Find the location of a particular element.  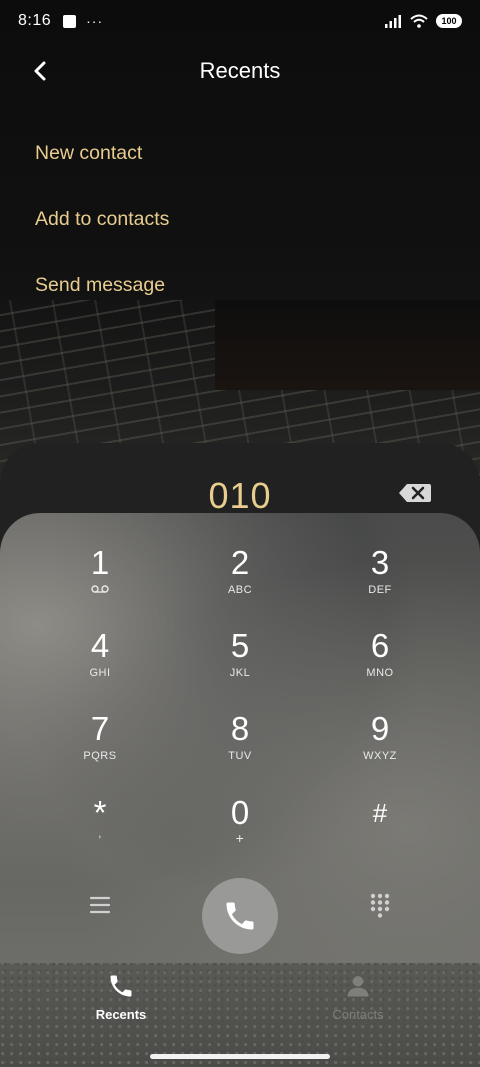

key-digit: # is located at coordinates (380, 813).